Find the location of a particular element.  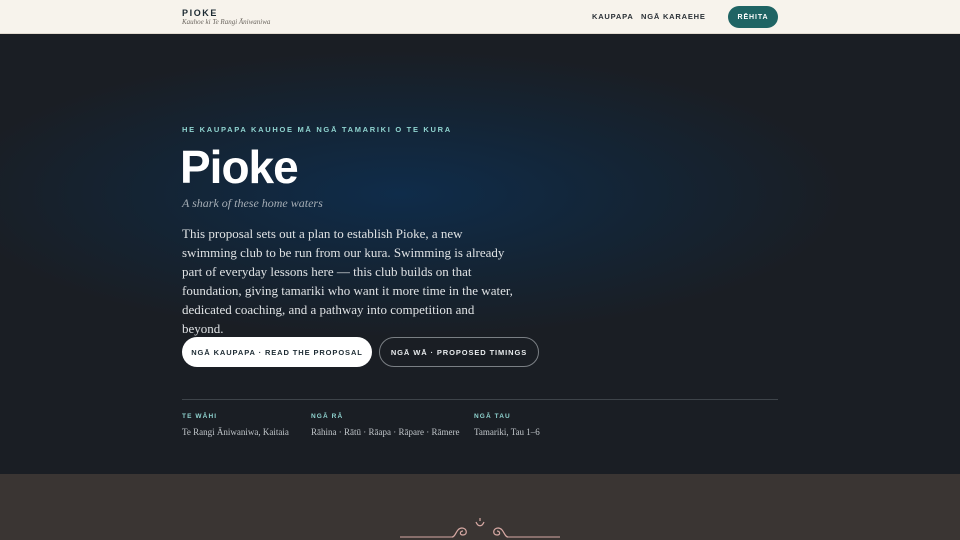

meta-value: Tamariki, Tau 1–6 is located at coordinates (507, 432).